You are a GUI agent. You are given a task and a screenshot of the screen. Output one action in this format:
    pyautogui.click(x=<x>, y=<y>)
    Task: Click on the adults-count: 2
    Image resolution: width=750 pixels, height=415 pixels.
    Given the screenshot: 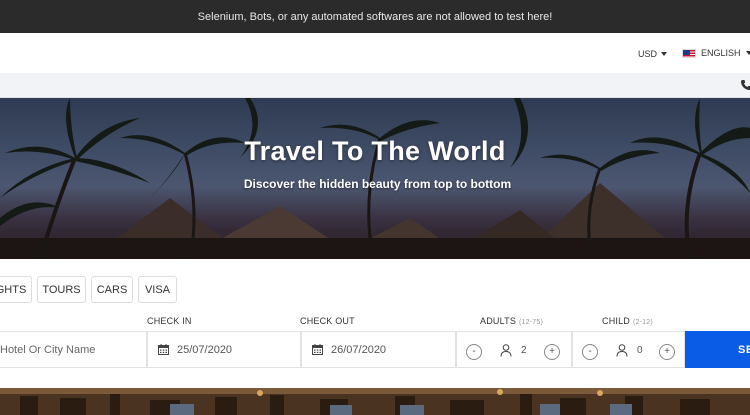 What is the action you would take?
    pyautogui.click(x=524, y=350)
    